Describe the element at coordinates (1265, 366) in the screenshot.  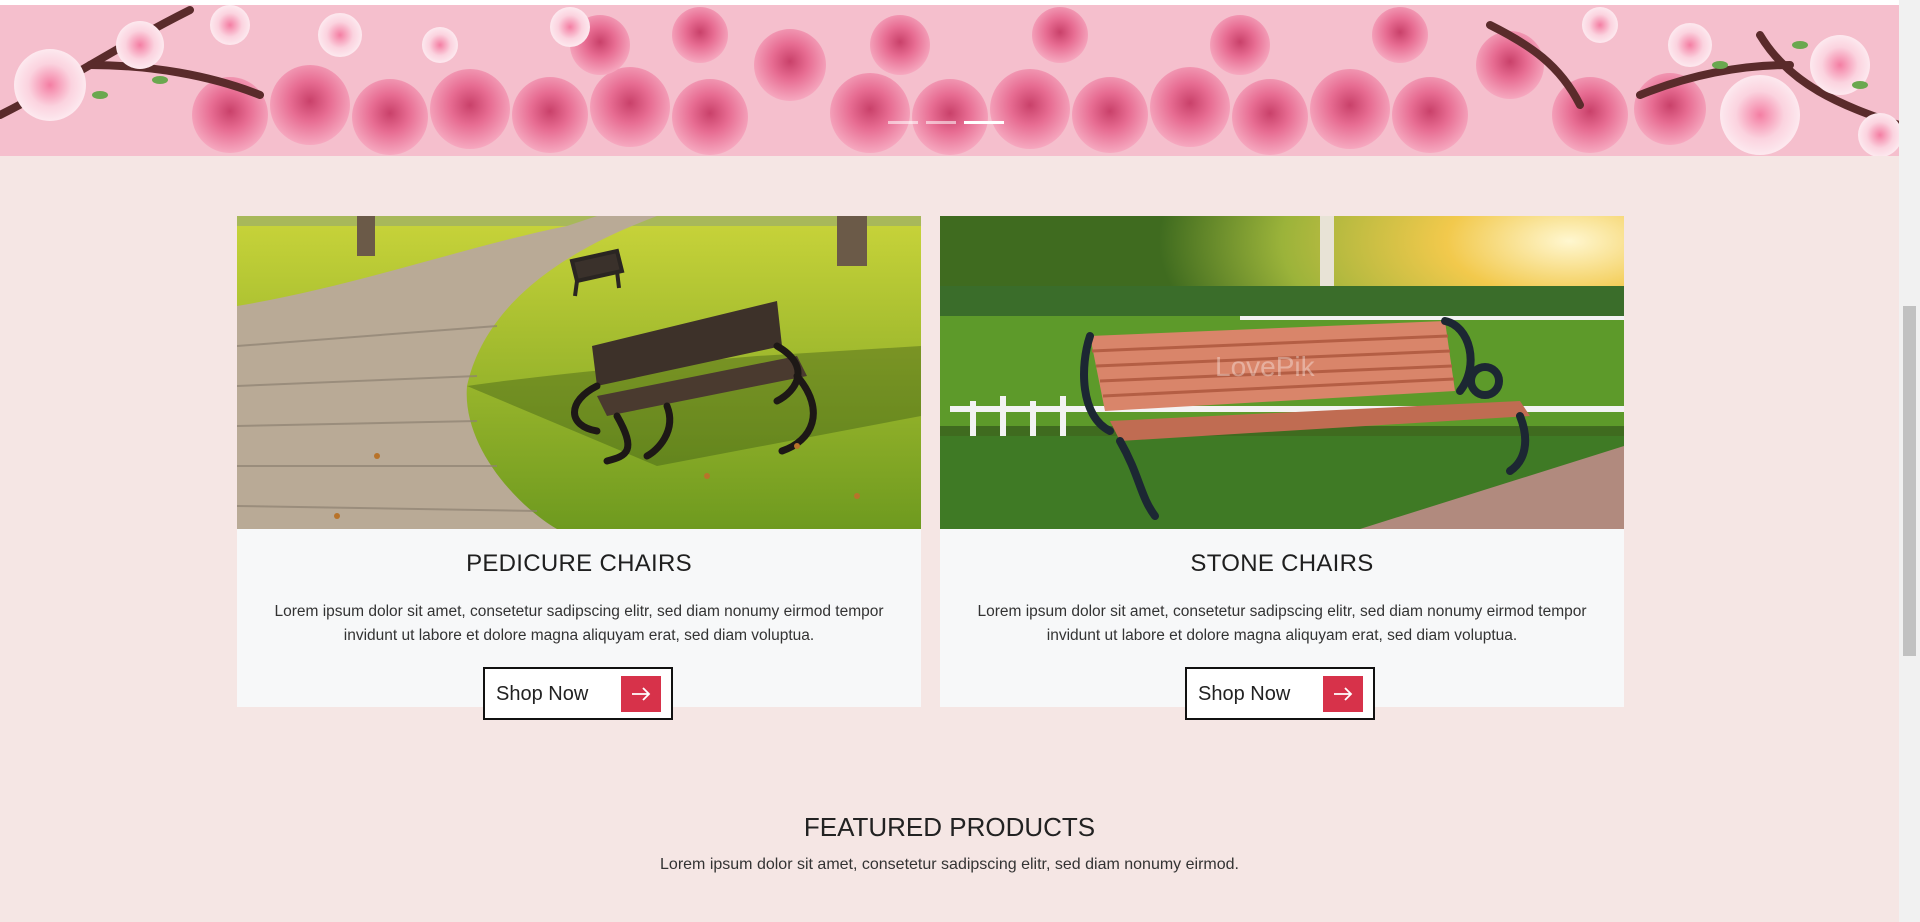
I see `watermark: LovePik` at that location.